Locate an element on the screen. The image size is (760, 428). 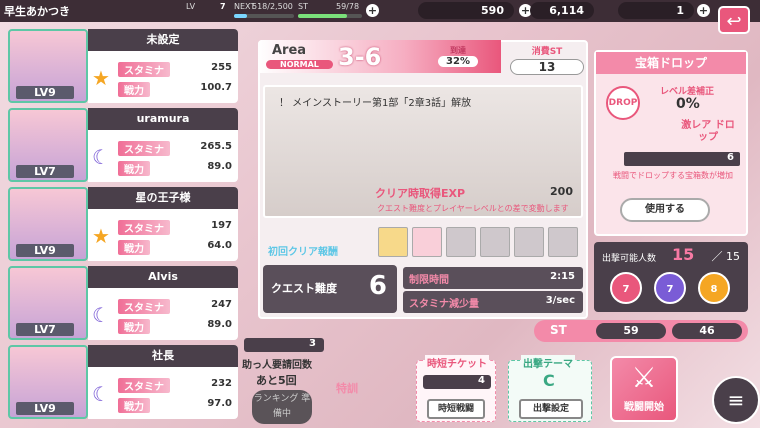
st-after: 46 is located at coordinates (707, 331).